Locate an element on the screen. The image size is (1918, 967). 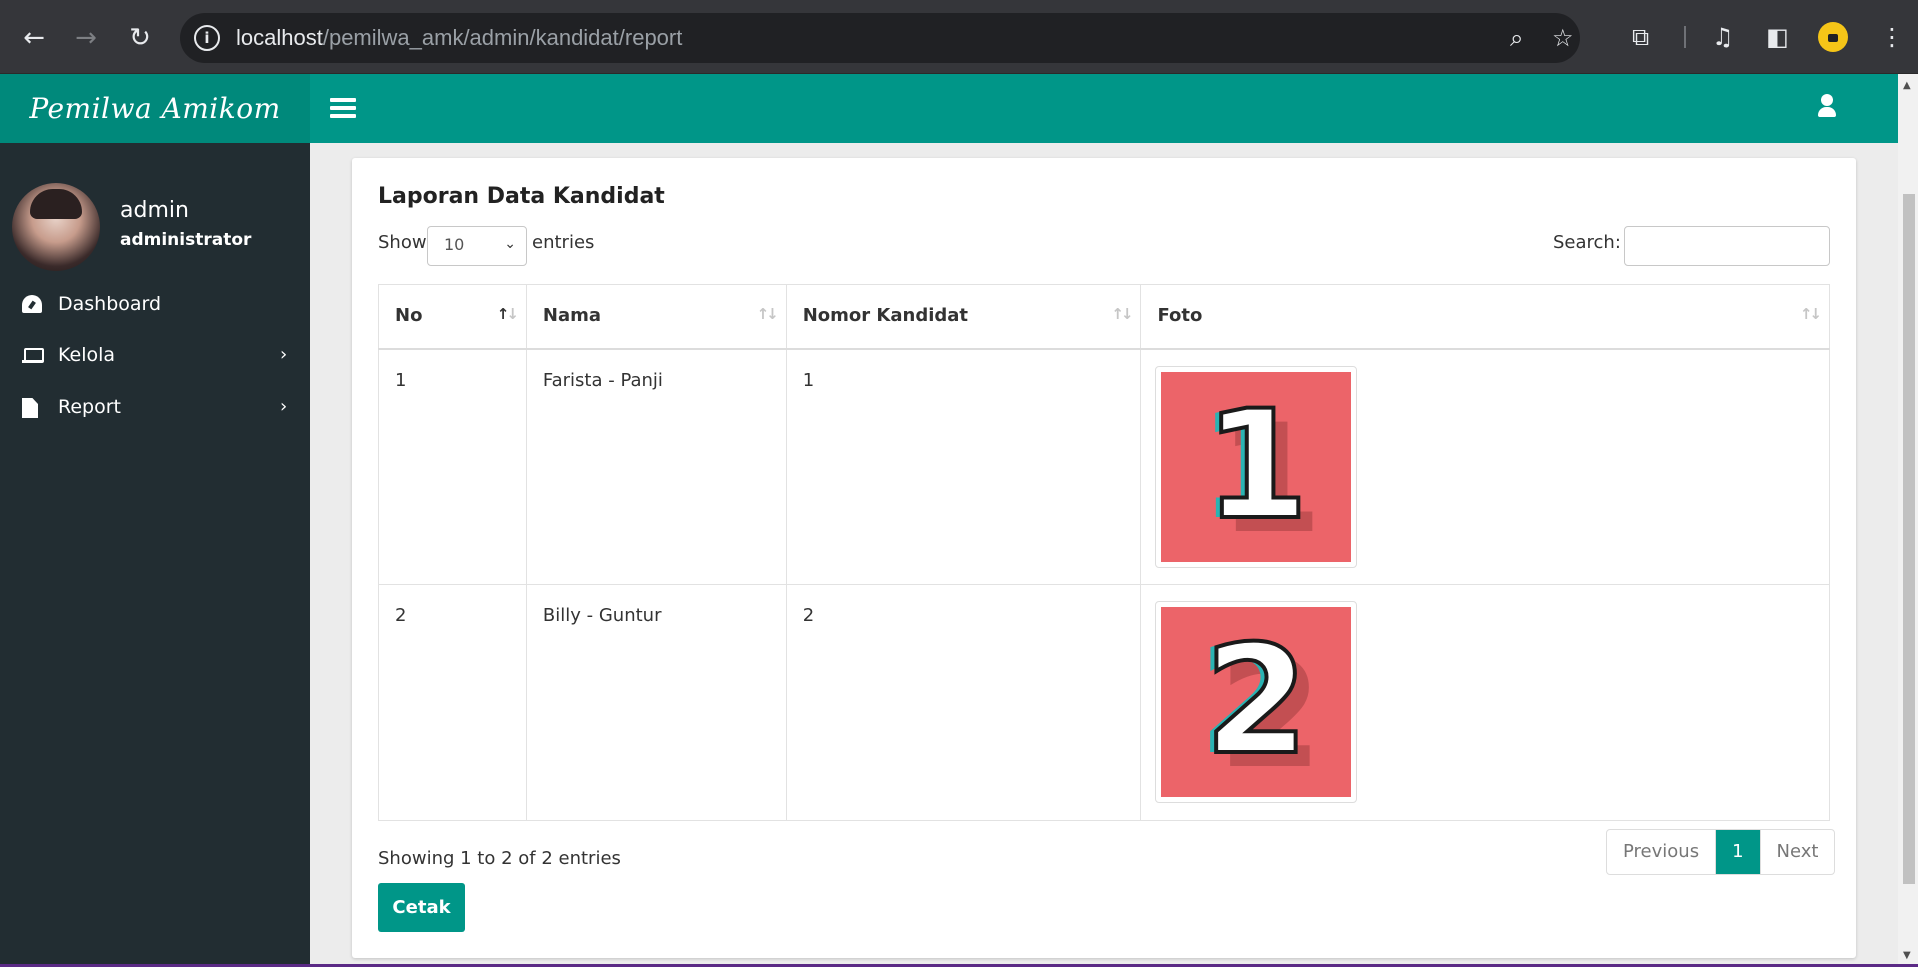
chevron-down-icon: ⌄ is located at coordinates (510, 244).